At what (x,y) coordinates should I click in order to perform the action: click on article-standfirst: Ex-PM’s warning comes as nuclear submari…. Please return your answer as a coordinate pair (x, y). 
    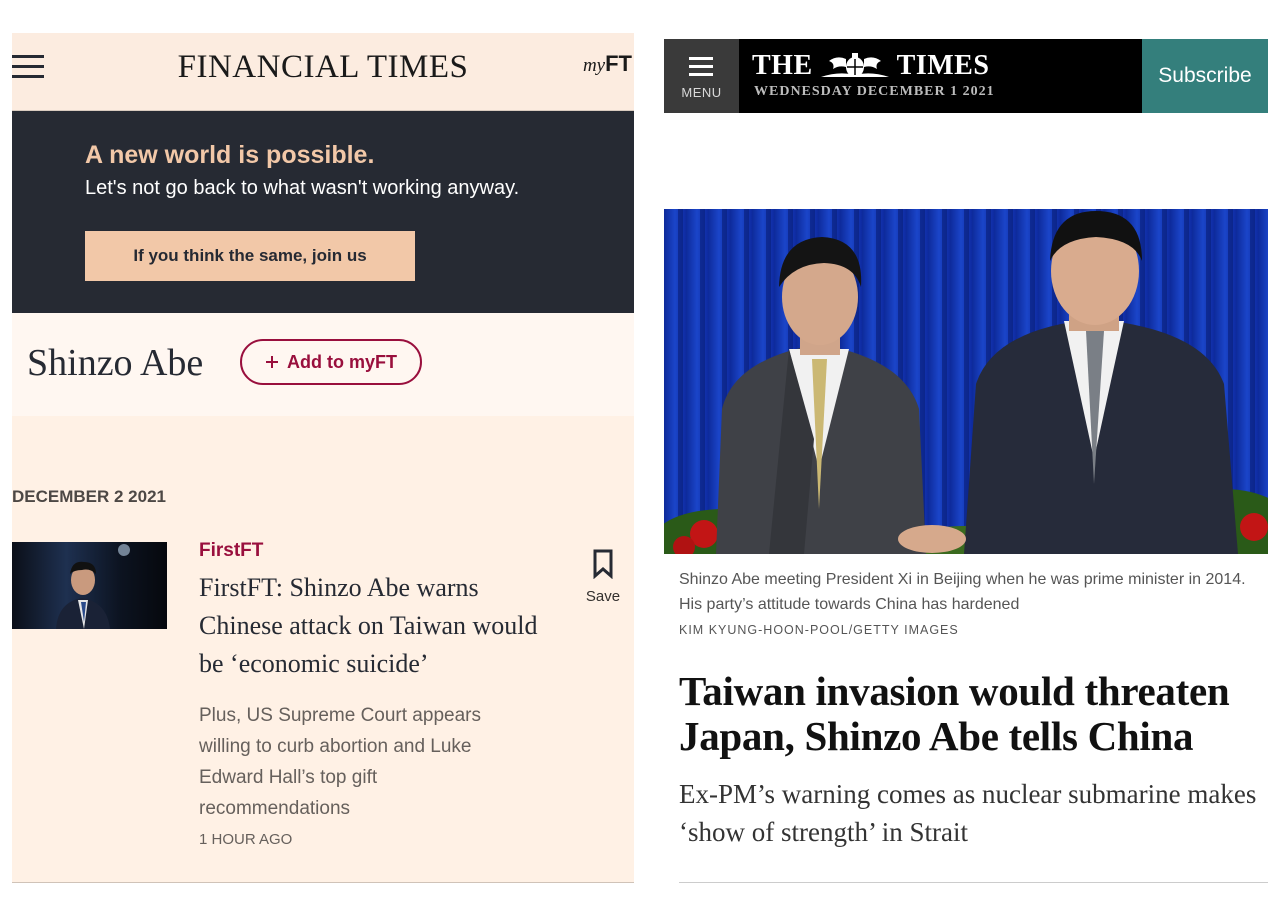
    Looking at the image, I should click on (968, 813).